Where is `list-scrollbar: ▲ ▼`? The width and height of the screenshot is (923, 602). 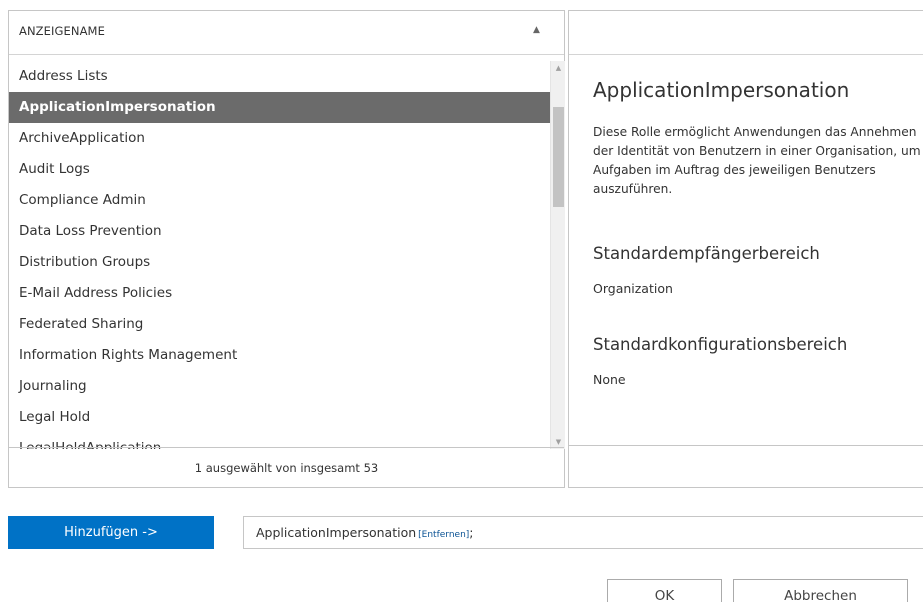
list-scrollbar: ▲ ▼ is located at coordinates (557, 255).